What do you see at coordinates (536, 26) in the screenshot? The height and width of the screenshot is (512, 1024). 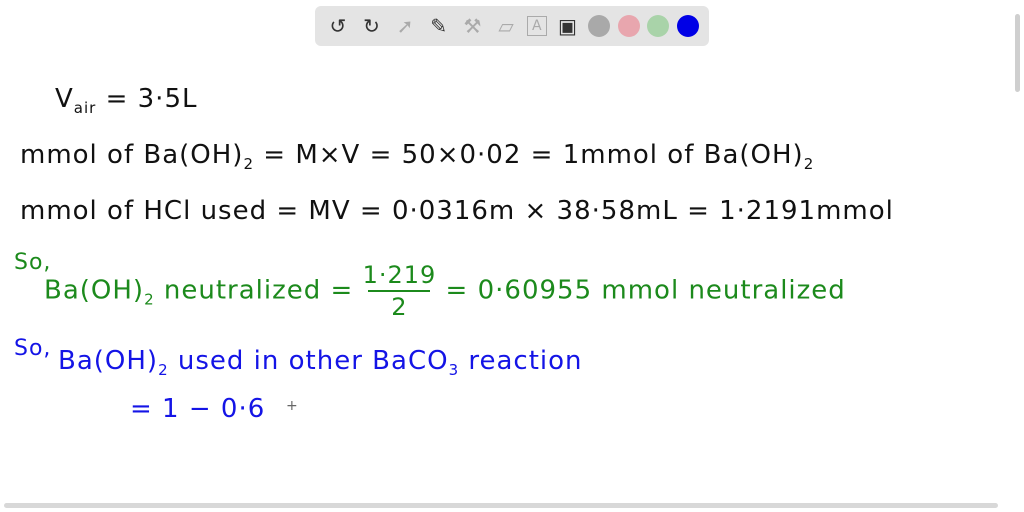 I see `text-box-icon: A` at bounding box center [536, 26].